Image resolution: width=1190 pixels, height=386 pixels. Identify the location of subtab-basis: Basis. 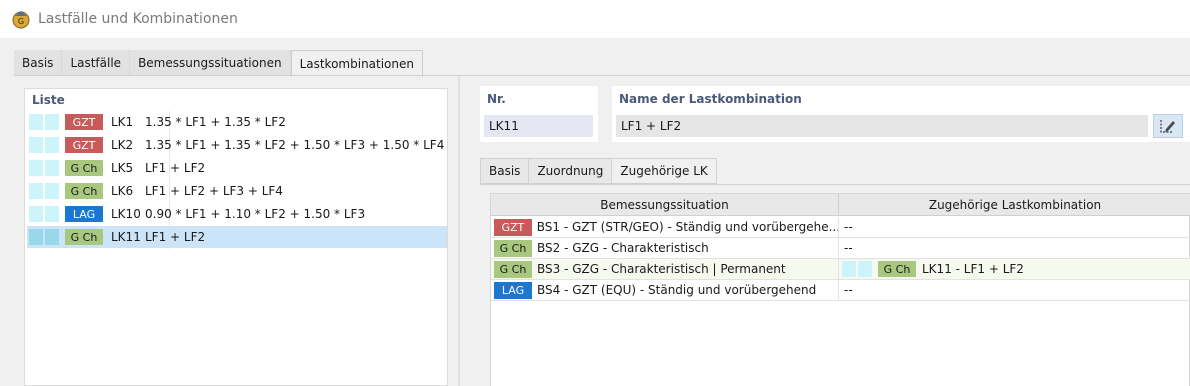
(504, 171).